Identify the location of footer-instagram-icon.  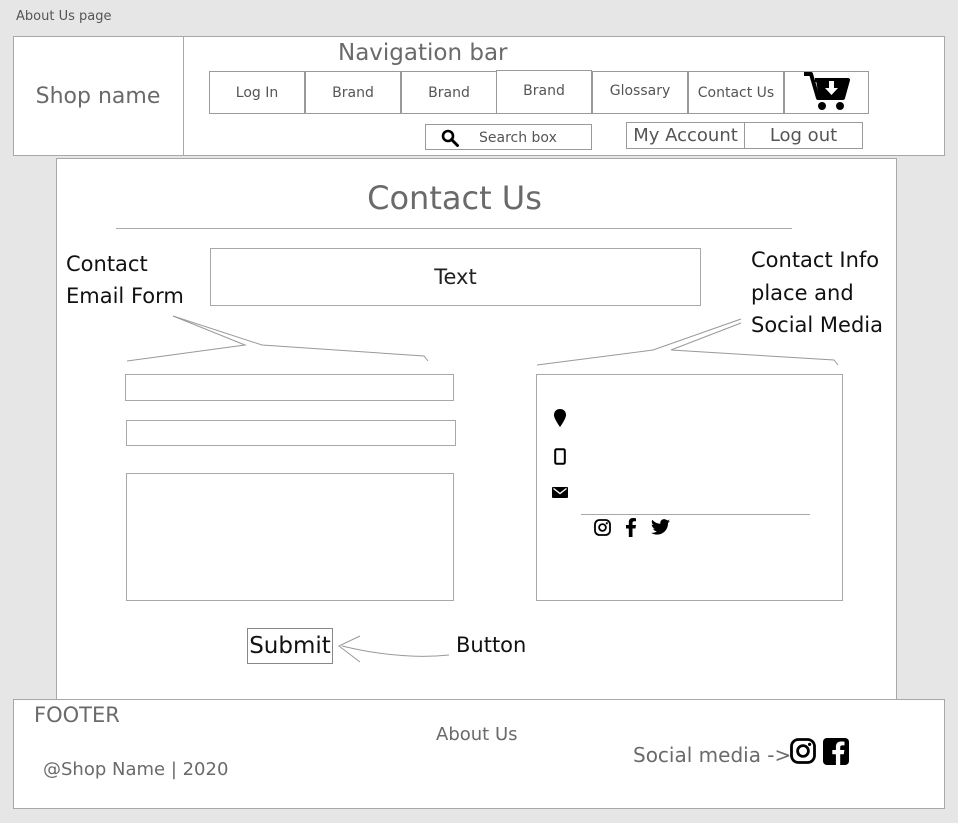
(803, 751).